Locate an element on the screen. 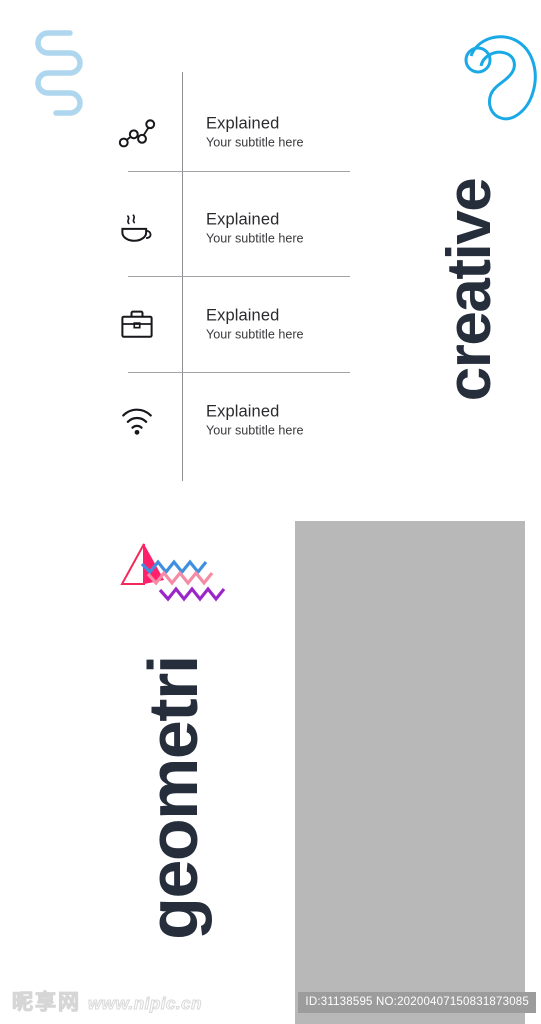 The width and height of the screenshot is (541, 1024). watermark-site-url: www.nipic.cn is located at coordinates (145, 1004).